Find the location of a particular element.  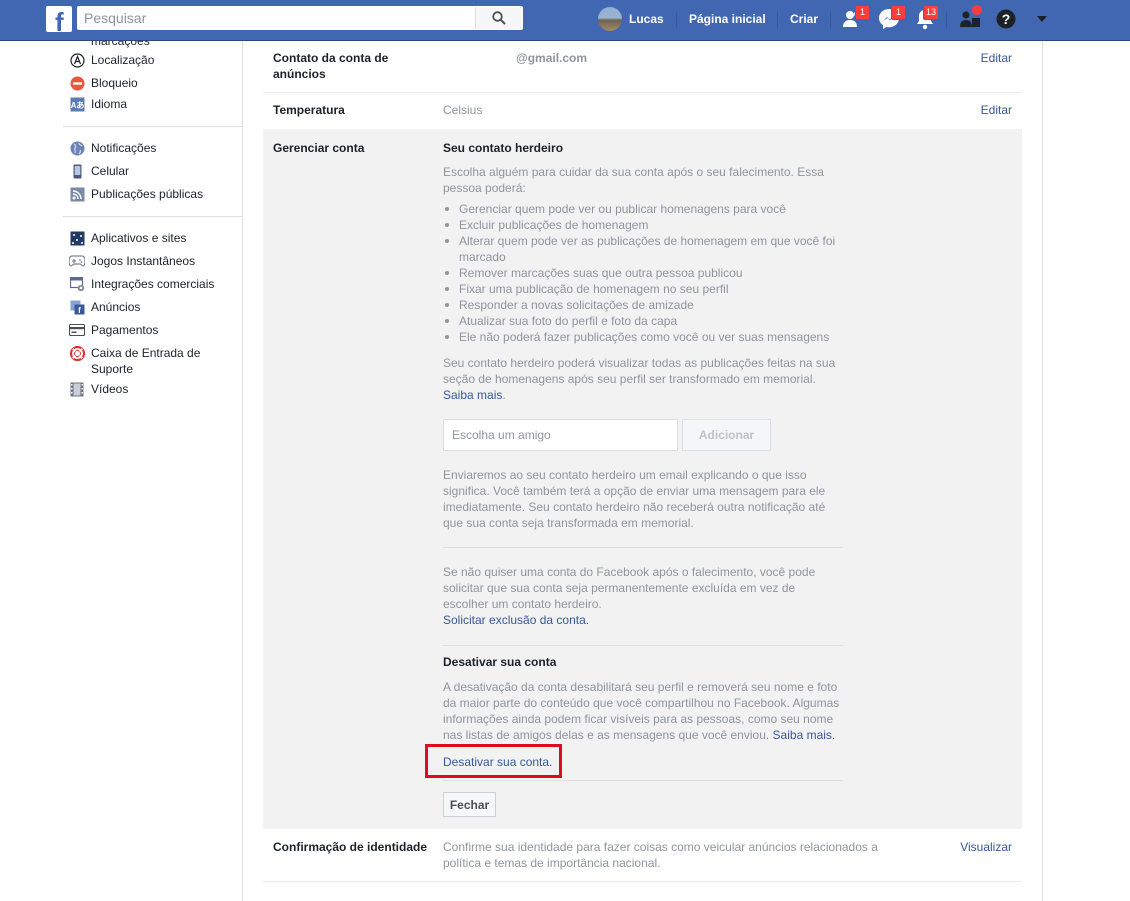

create-link: Criar is located at coordinates (804, 19).